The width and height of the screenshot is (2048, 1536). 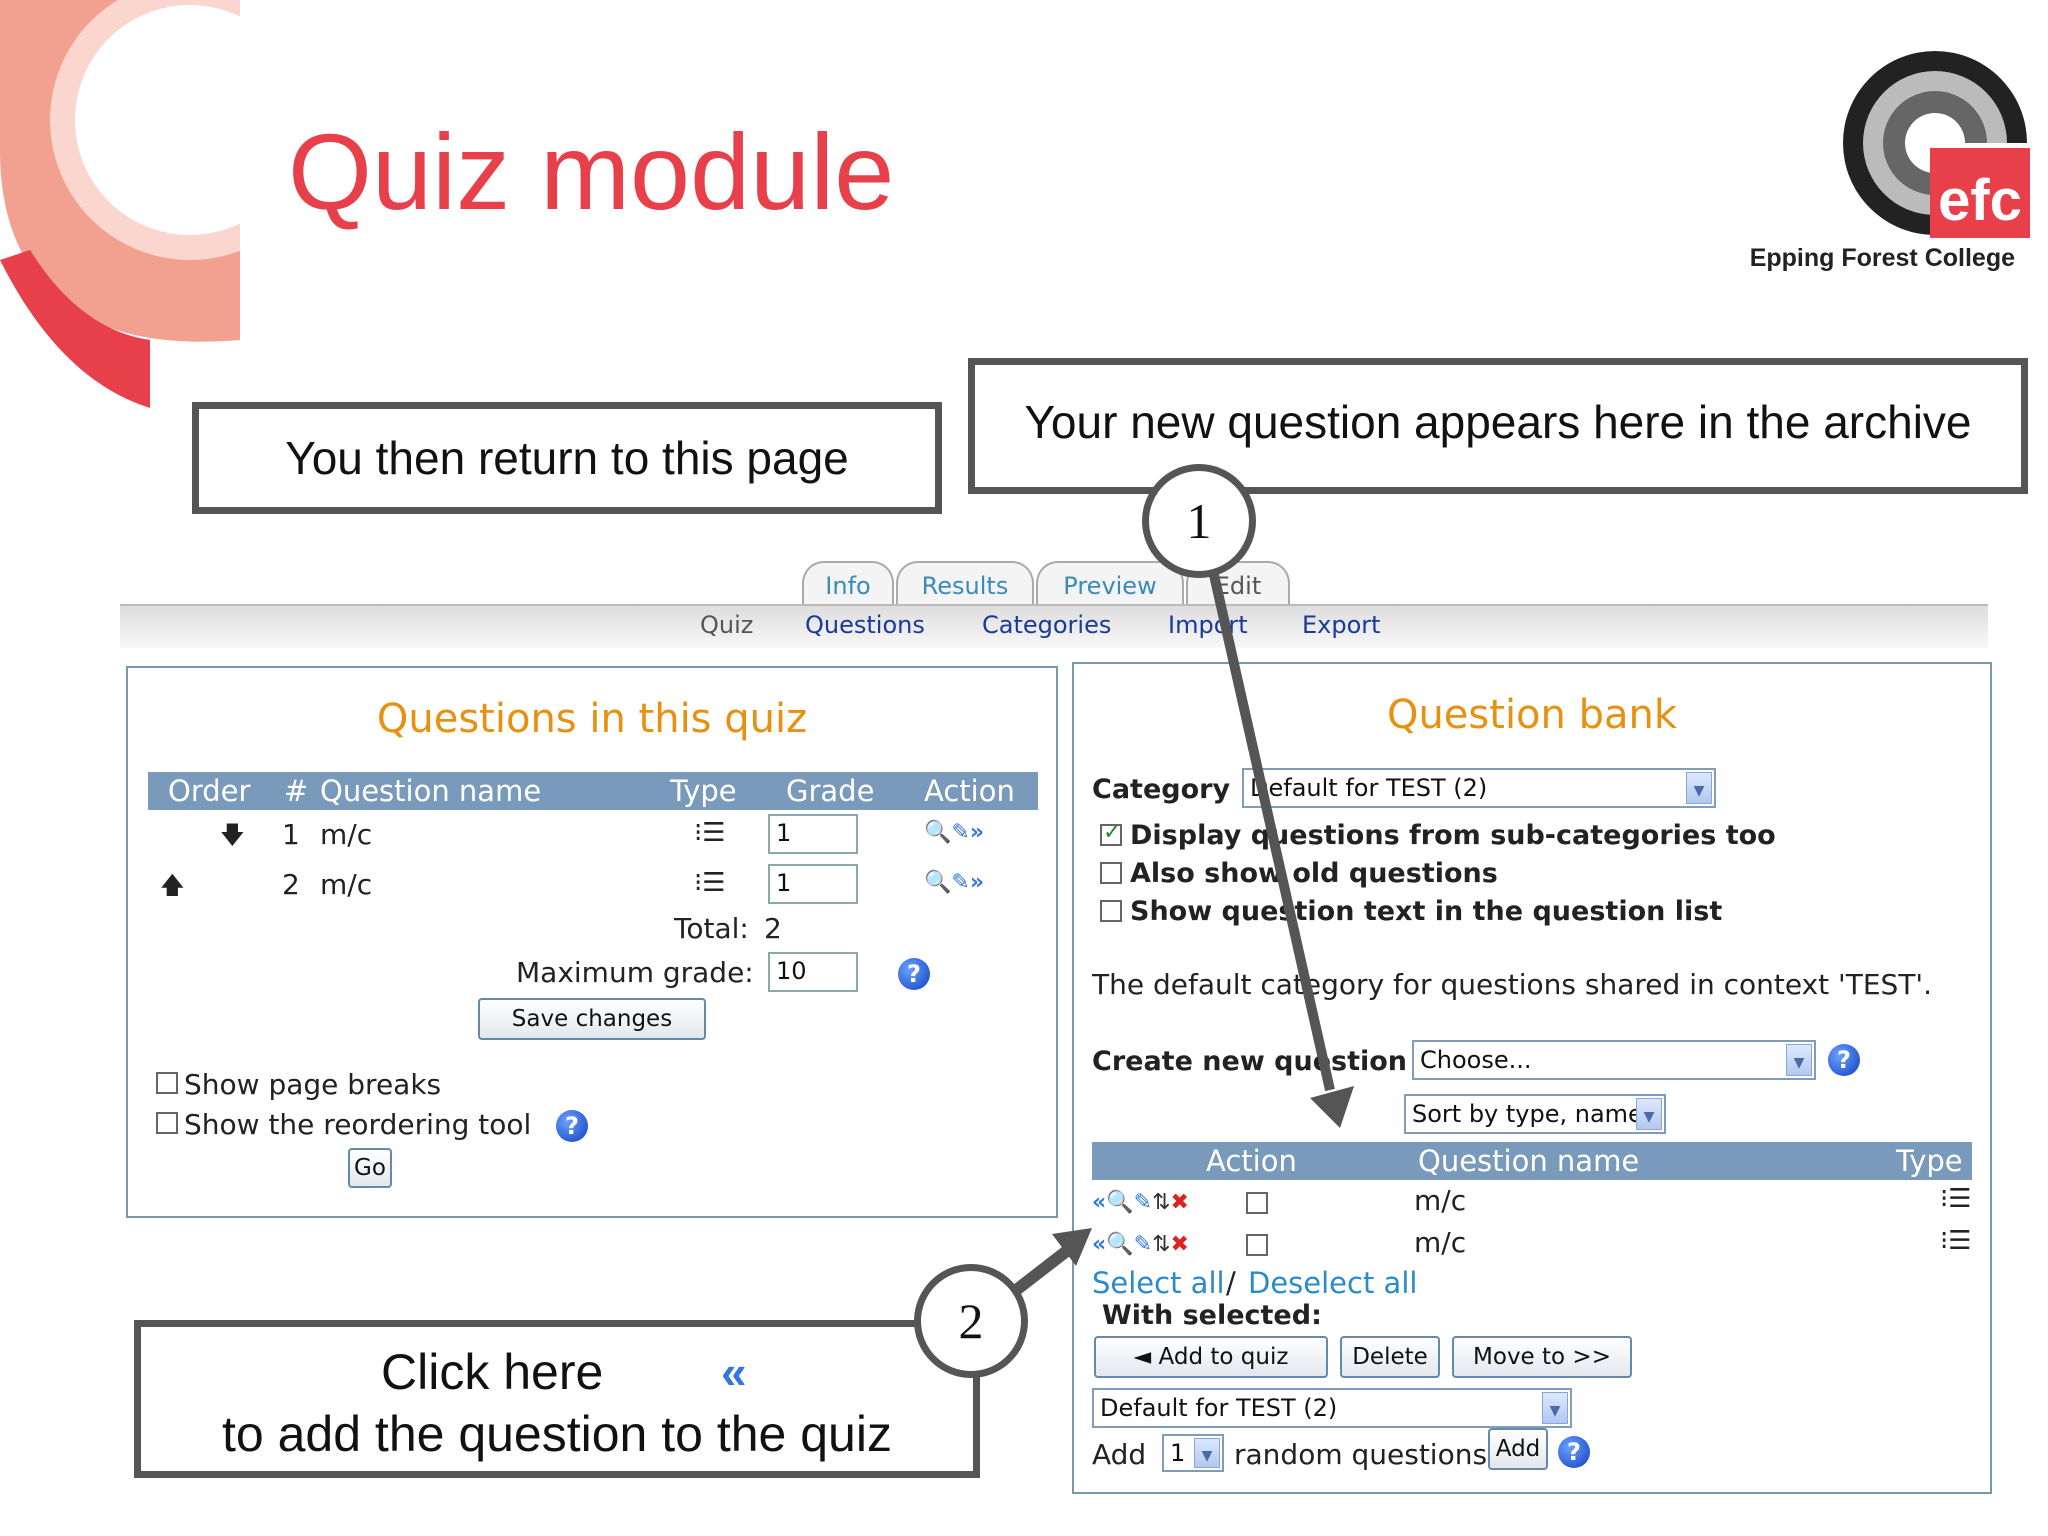 I want to click on callout-click-line2: to add the question to the quiz, so click(x=557, y=1434).